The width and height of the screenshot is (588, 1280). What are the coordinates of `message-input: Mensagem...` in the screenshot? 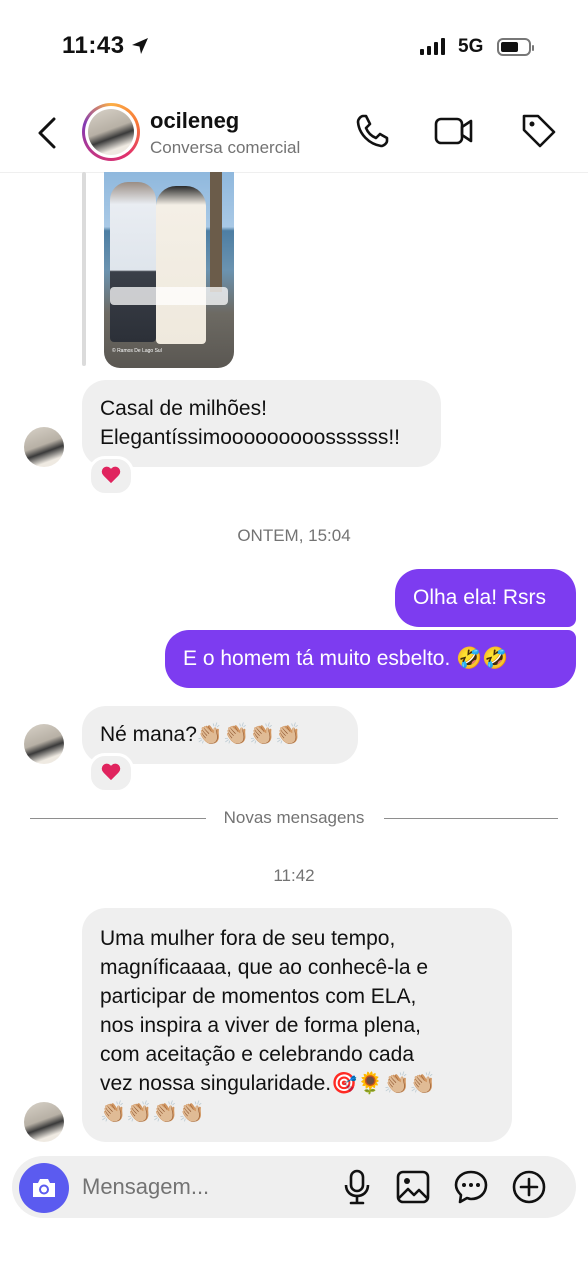 It's located at (145, 1187).